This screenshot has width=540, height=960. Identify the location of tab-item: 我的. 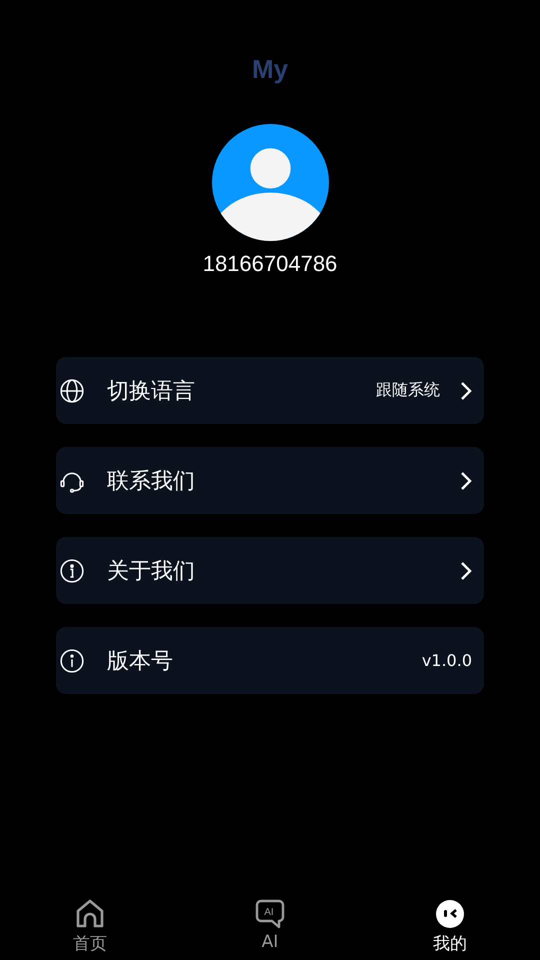
(450, 922).